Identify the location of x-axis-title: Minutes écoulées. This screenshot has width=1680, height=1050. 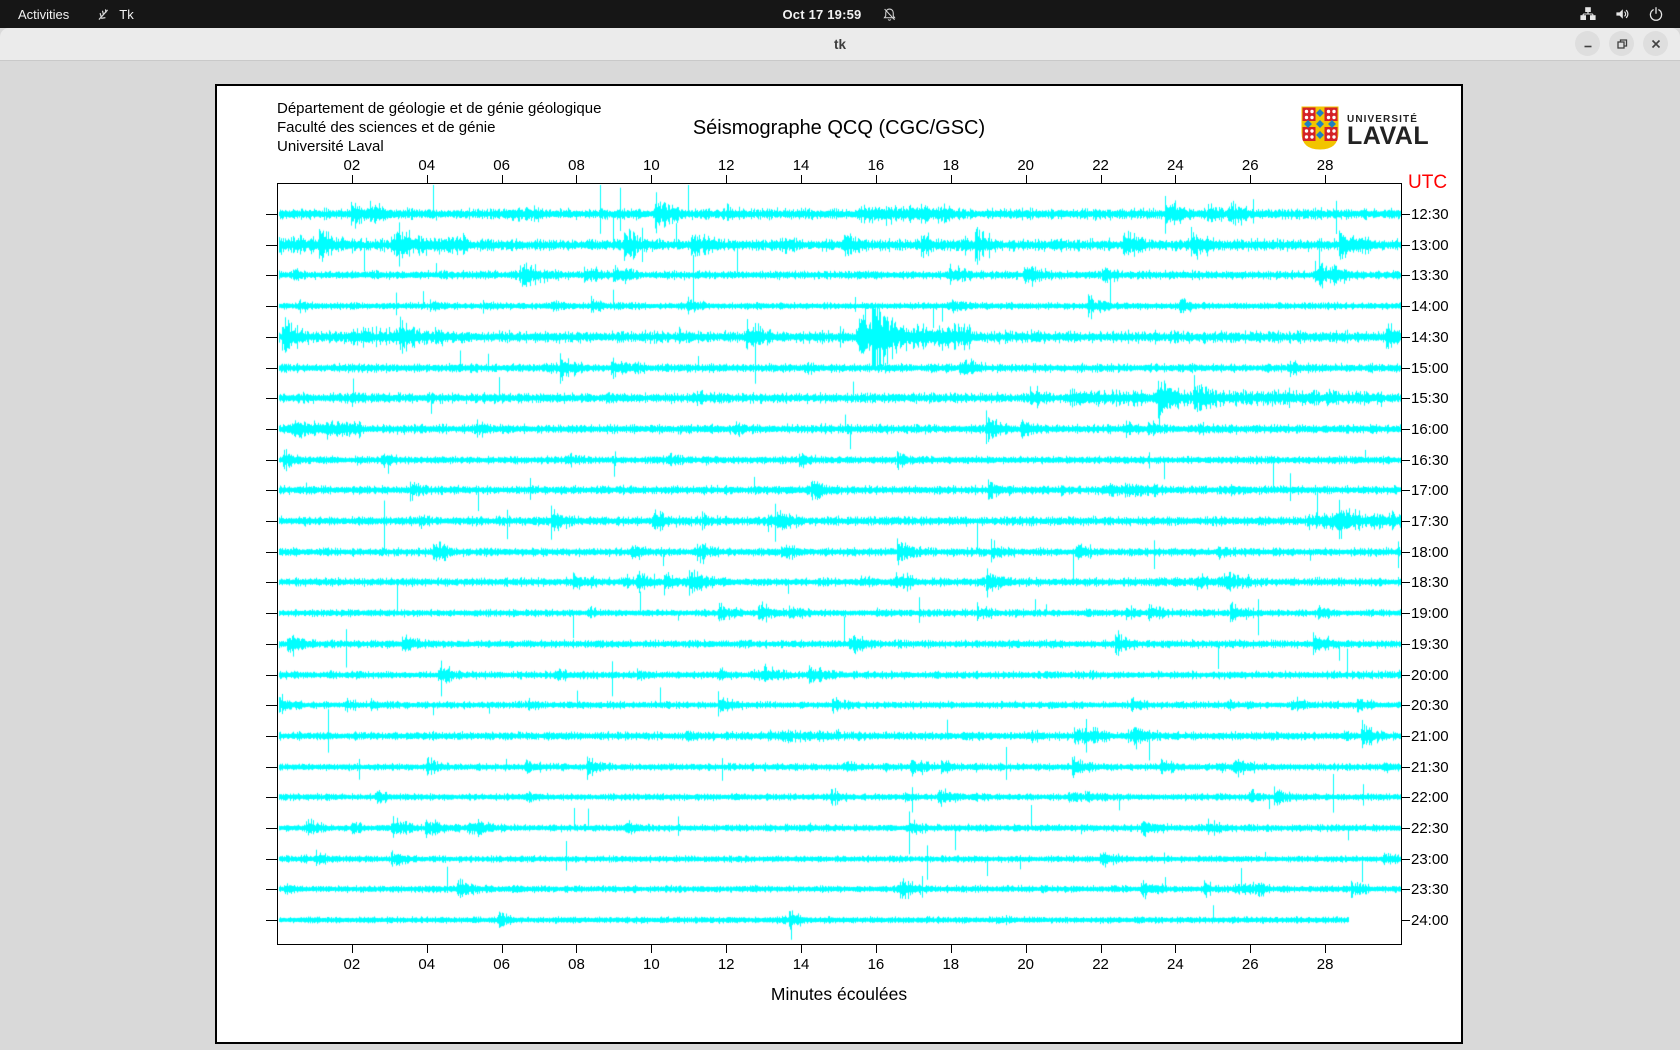
(839, 994).